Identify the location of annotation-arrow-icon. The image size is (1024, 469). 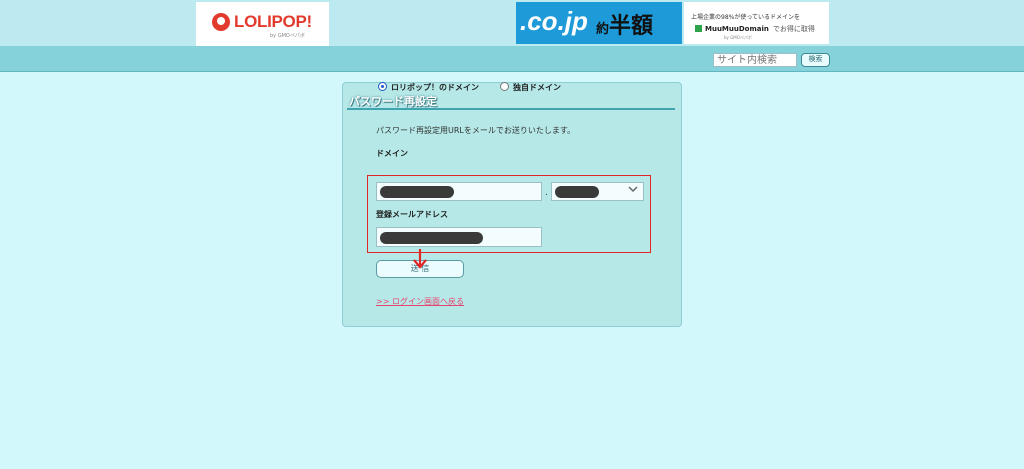
(420, 259).